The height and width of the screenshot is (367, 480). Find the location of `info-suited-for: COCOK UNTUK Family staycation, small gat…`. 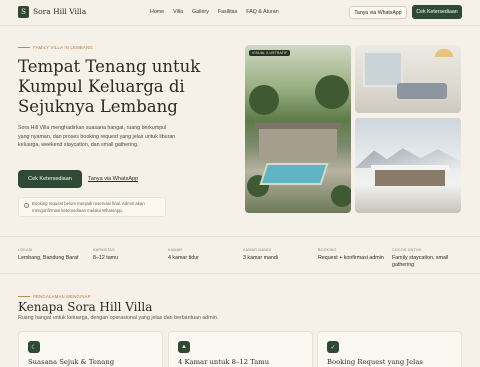

info-suited-for: COCOK UNTUK Family staycation, small gat… is located at coordinates (427, 258).